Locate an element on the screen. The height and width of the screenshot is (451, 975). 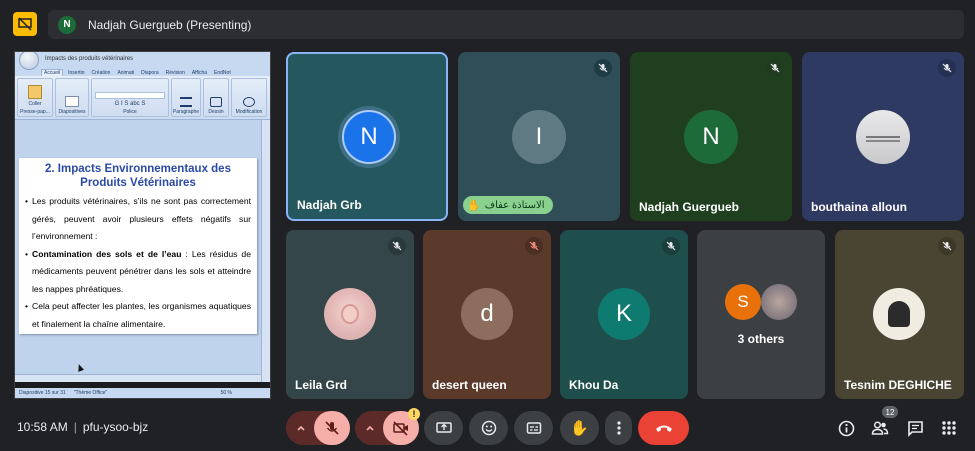
others-count-label: 3 others is located at coordinates (761, 339).